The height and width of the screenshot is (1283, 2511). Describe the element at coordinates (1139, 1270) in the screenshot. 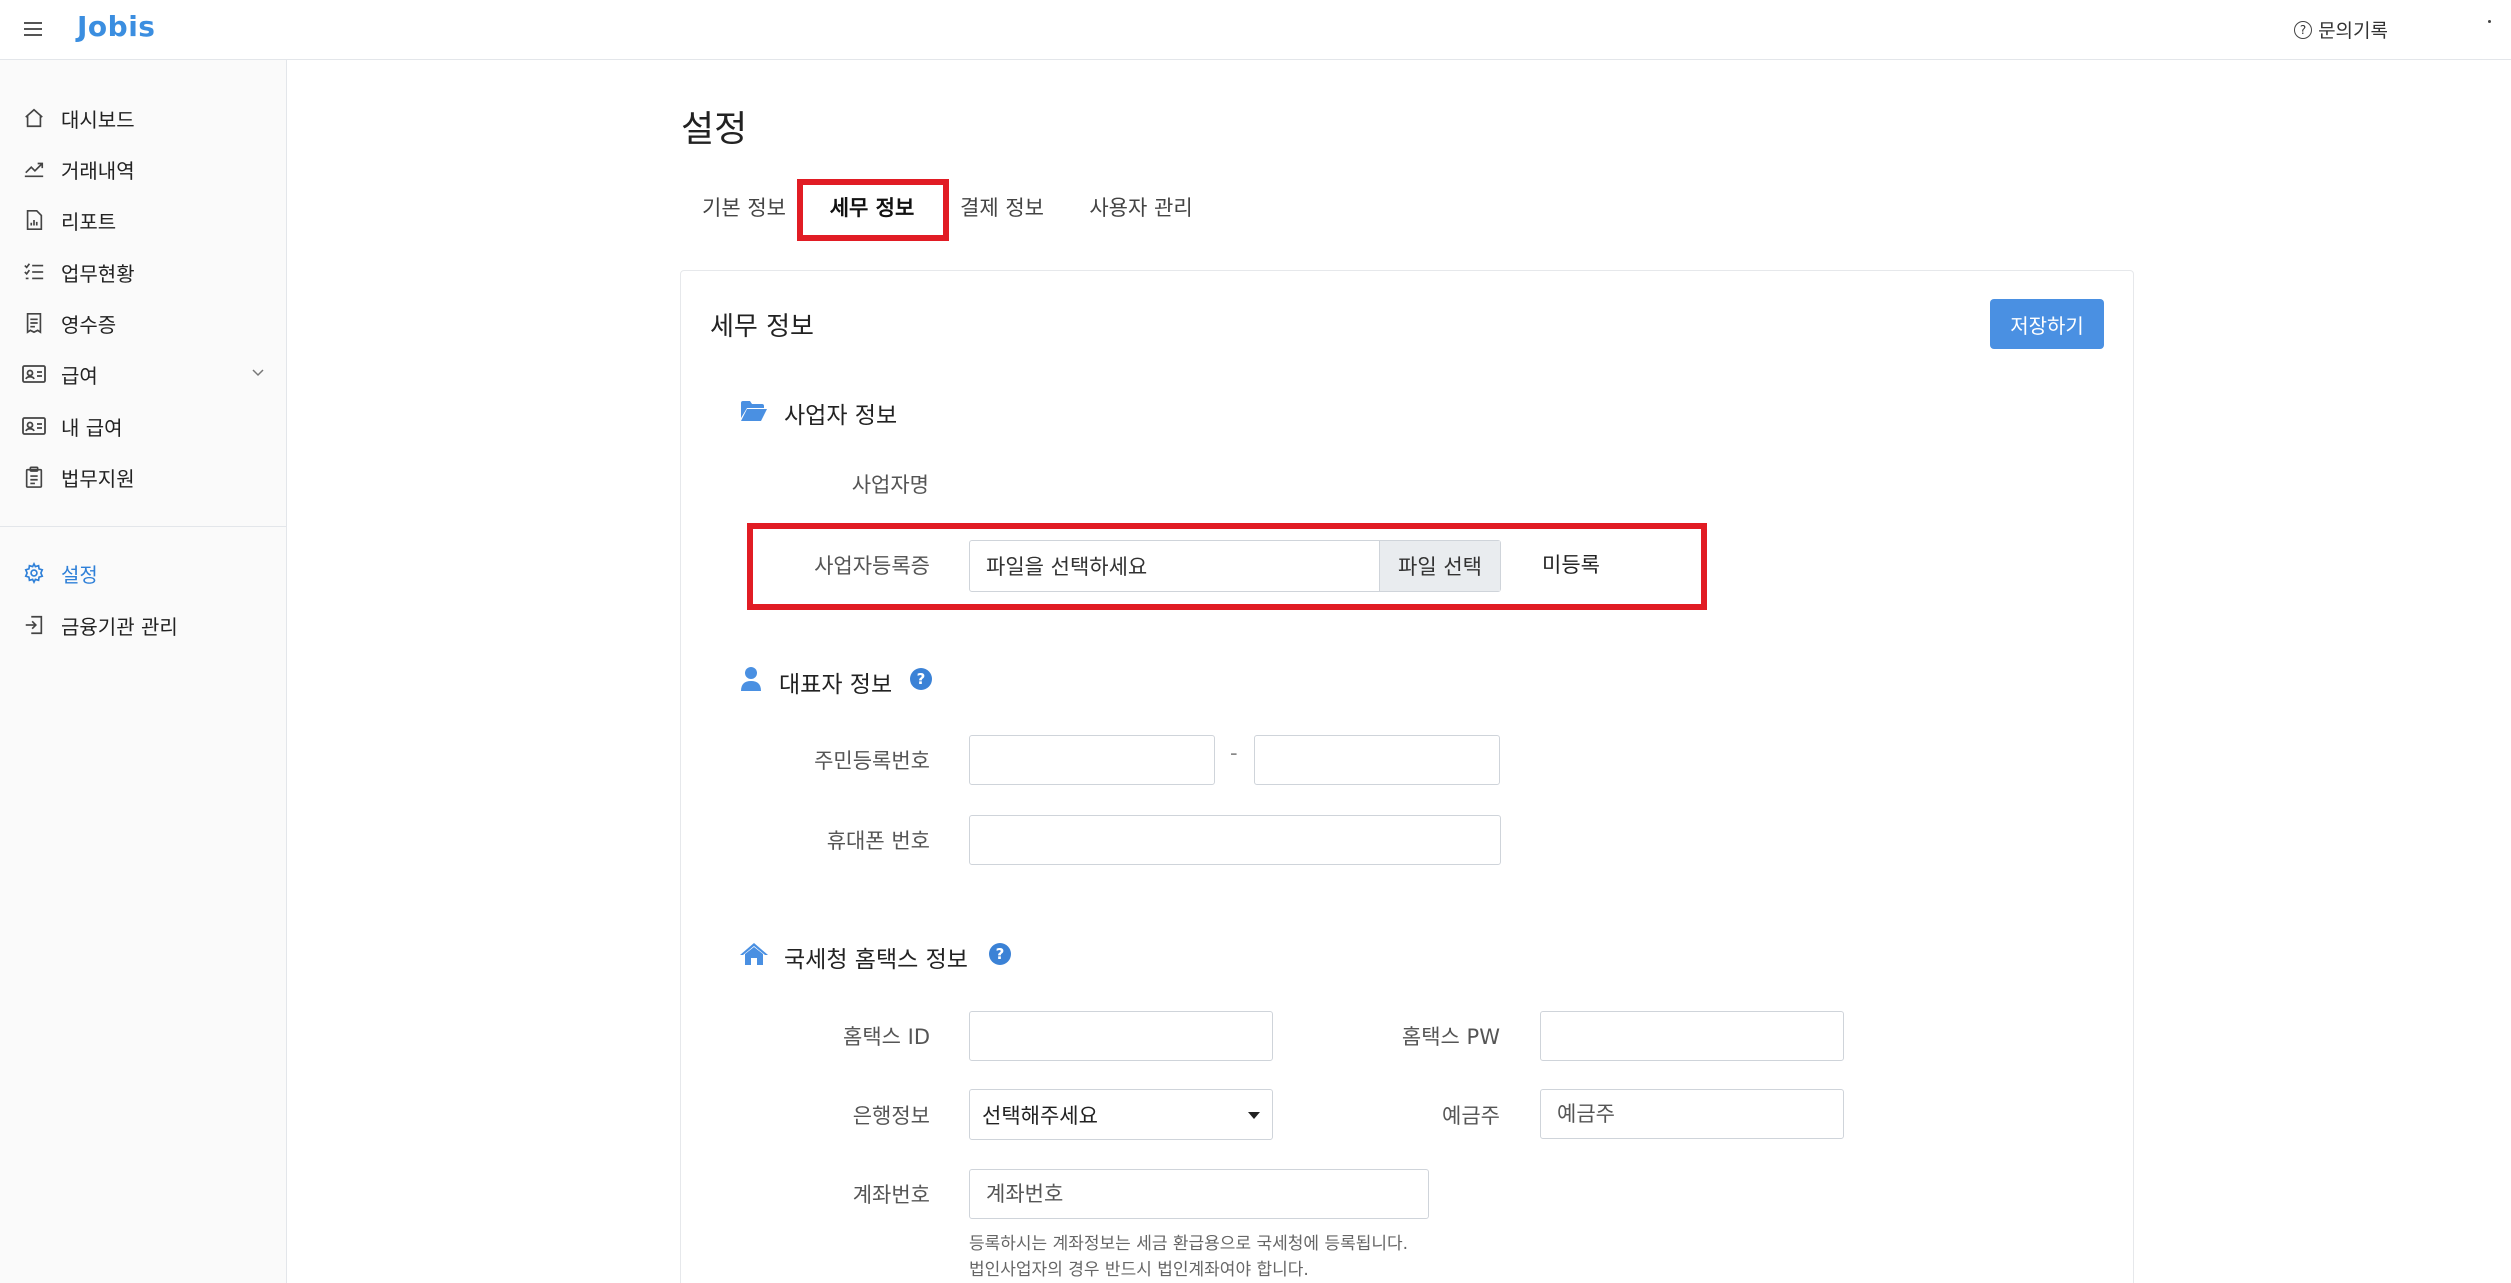

I see `account-note-2: 법인사업자의 경우 반드시 법인계좌여야 합니다.` at that location.